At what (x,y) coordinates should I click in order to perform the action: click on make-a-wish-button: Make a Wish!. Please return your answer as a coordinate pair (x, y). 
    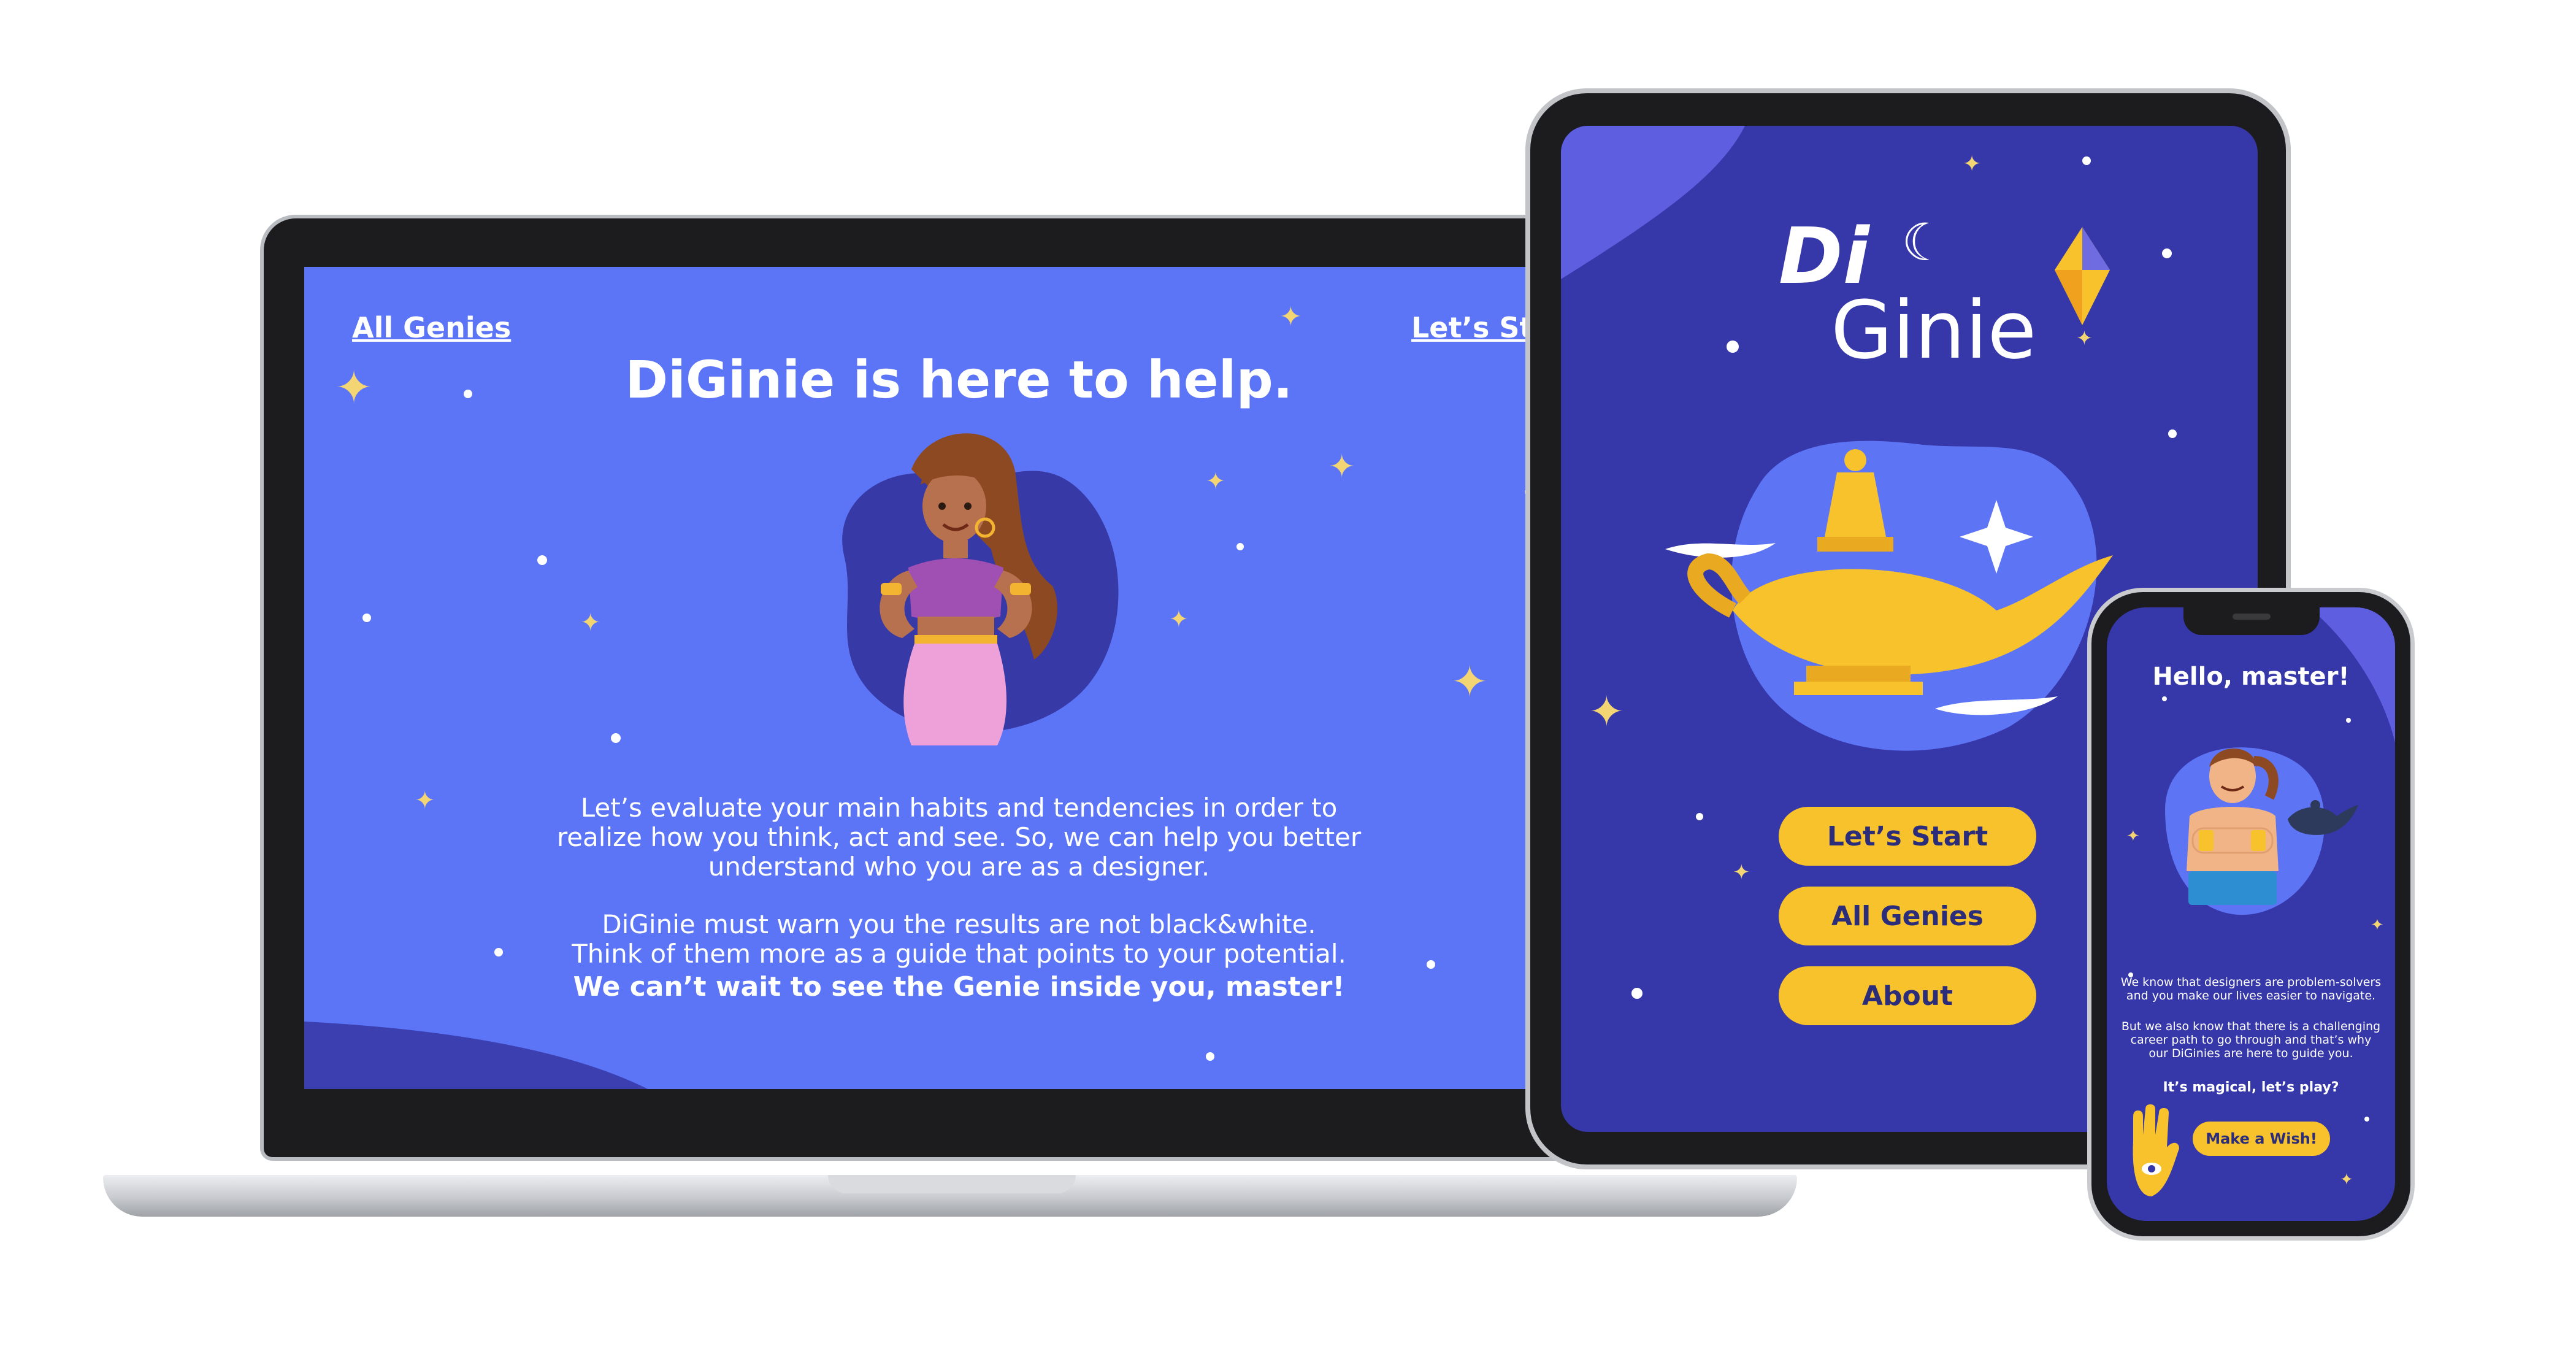
    Looking at the image, I should click on (2261, 1139).